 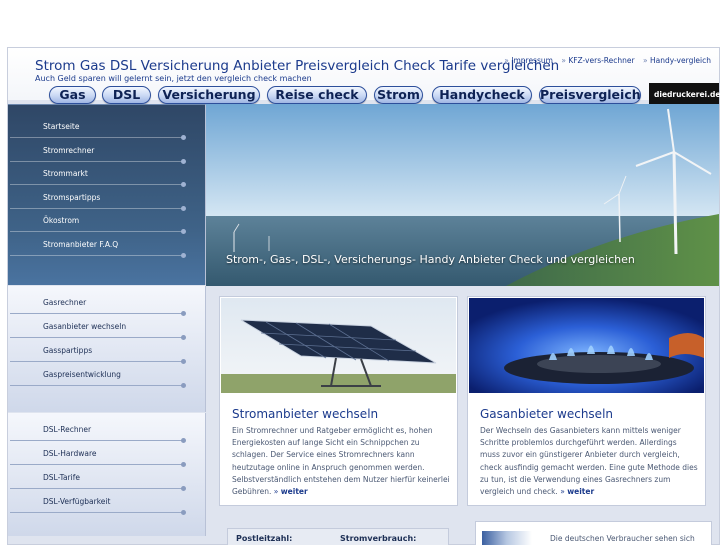 I want to click on nav-label: Gaspreisentwicklung, so click(x=82, y=374).